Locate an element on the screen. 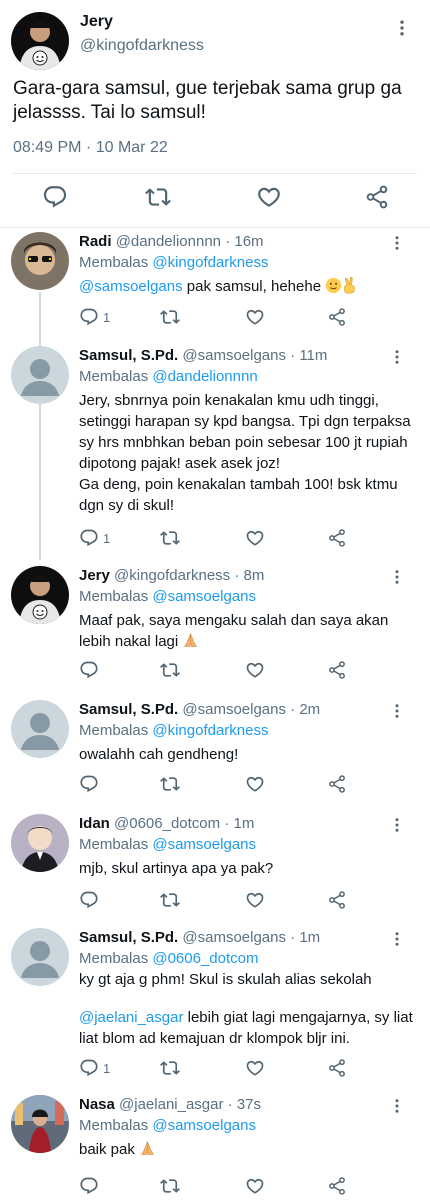 Image resolution: width=430 pixels, height=1200 pixels. reply-text: owalahh cah gendheng! is located at coordinates (159, 754).